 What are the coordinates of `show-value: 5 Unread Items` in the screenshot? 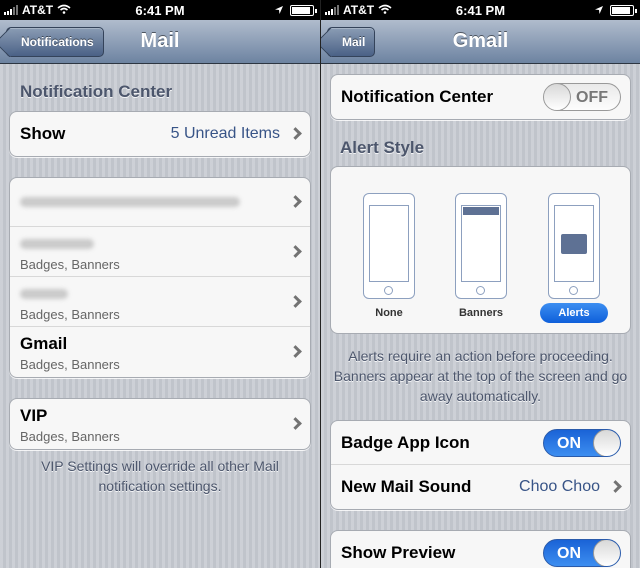 It's located at (225, 133).